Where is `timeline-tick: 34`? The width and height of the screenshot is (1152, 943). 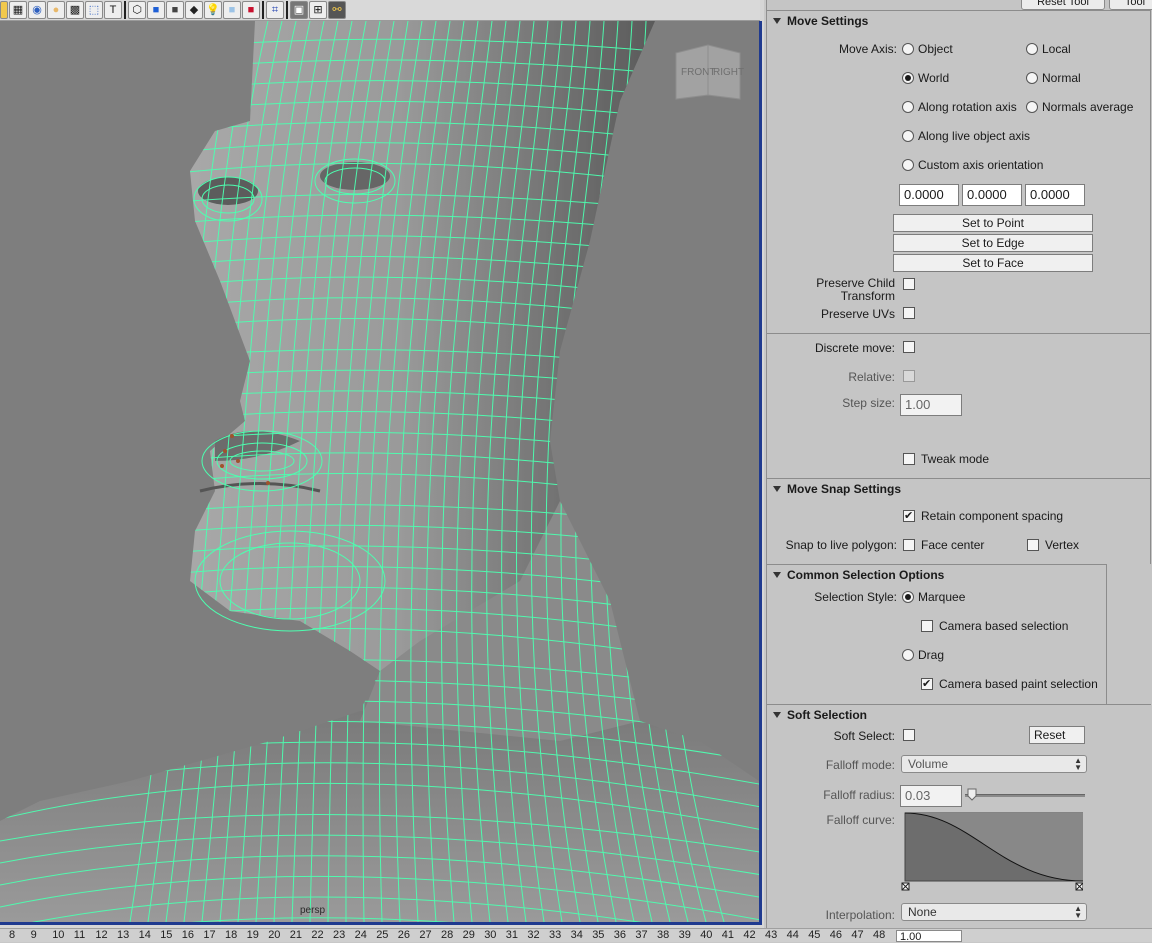
timeline-tick: 34 is located at coordinates (576, 935).